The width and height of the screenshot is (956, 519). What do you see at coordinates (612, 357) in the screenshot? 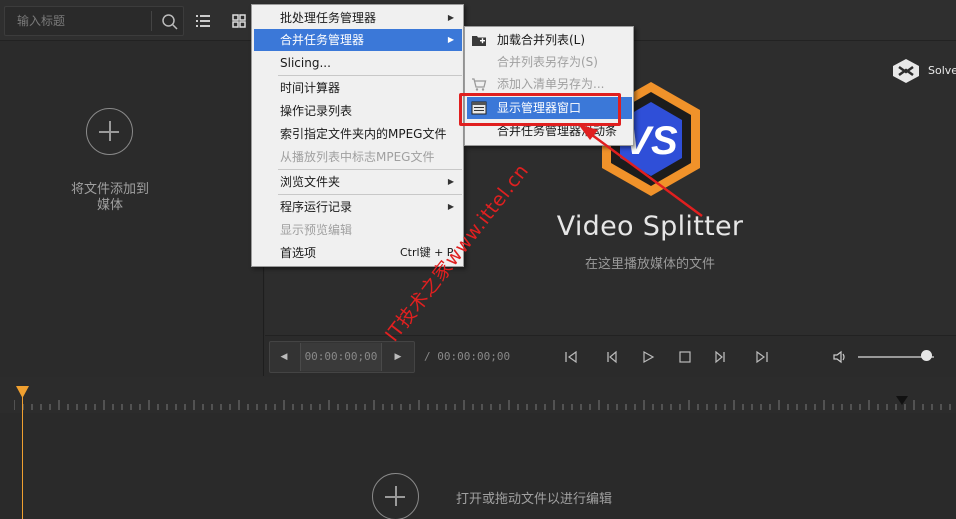
I see `previous-frame-icon` at bounding box center [612, 357].